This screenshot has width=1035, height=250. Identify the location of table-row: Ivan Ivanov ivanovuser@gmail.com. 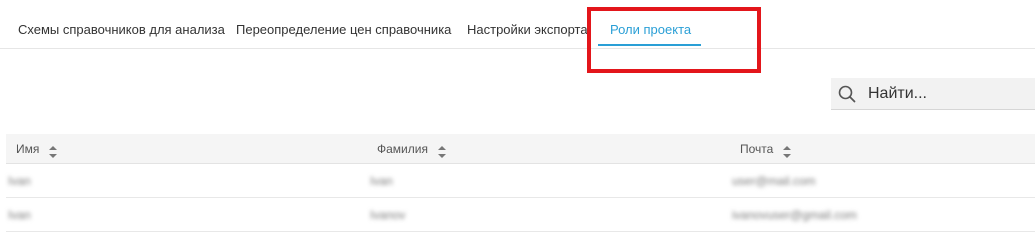
(520, 215).